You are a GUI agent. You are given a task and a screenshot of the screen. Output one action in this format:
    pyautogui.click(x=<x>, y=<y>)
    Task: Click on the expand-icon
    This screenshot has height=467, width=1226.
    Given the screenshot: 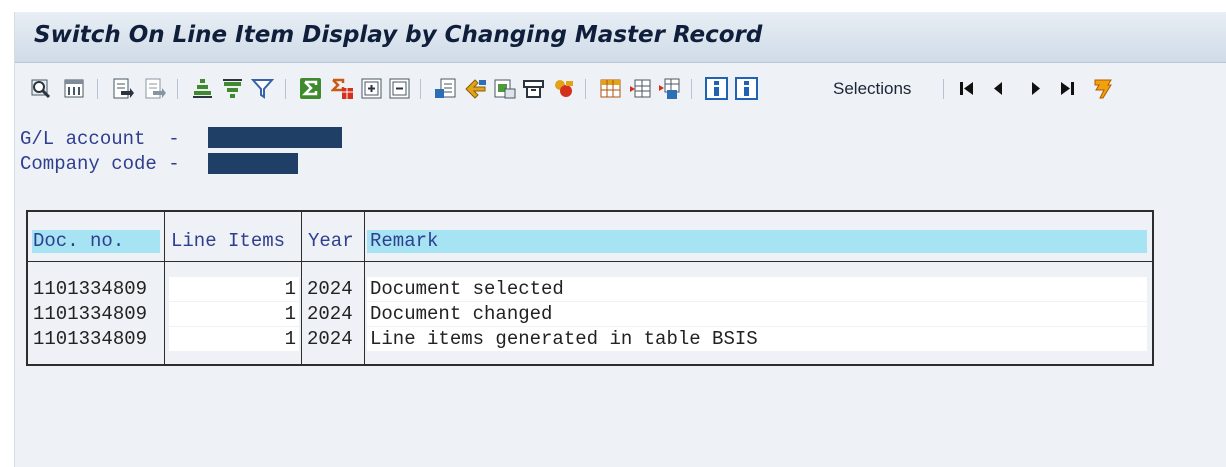 What is the action you would take?
    pyautogui.click(x=371, y=88)
    